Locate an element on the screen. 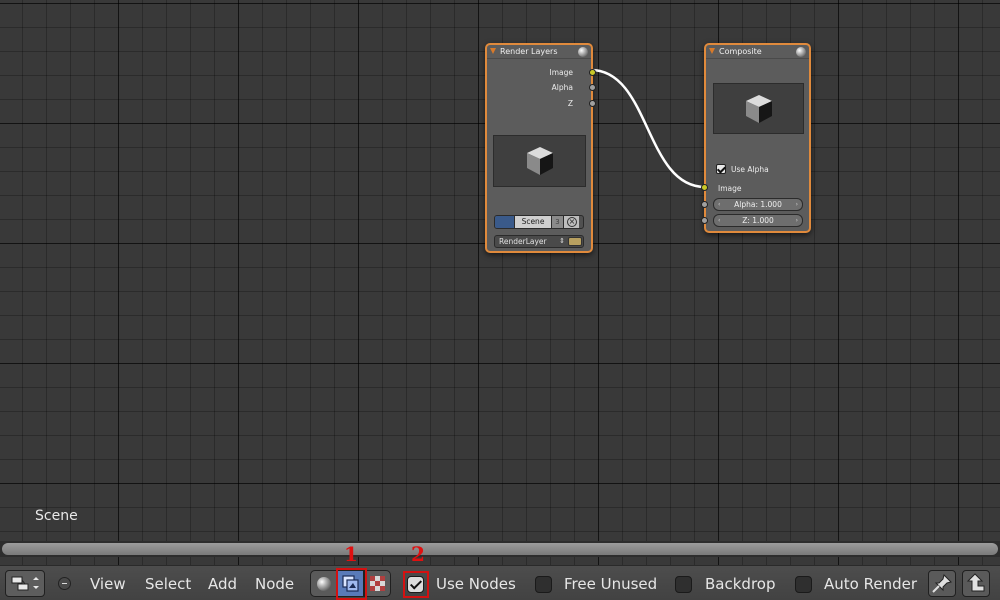  free-unused-label: Free Unused is located at coordinates (610, 584).